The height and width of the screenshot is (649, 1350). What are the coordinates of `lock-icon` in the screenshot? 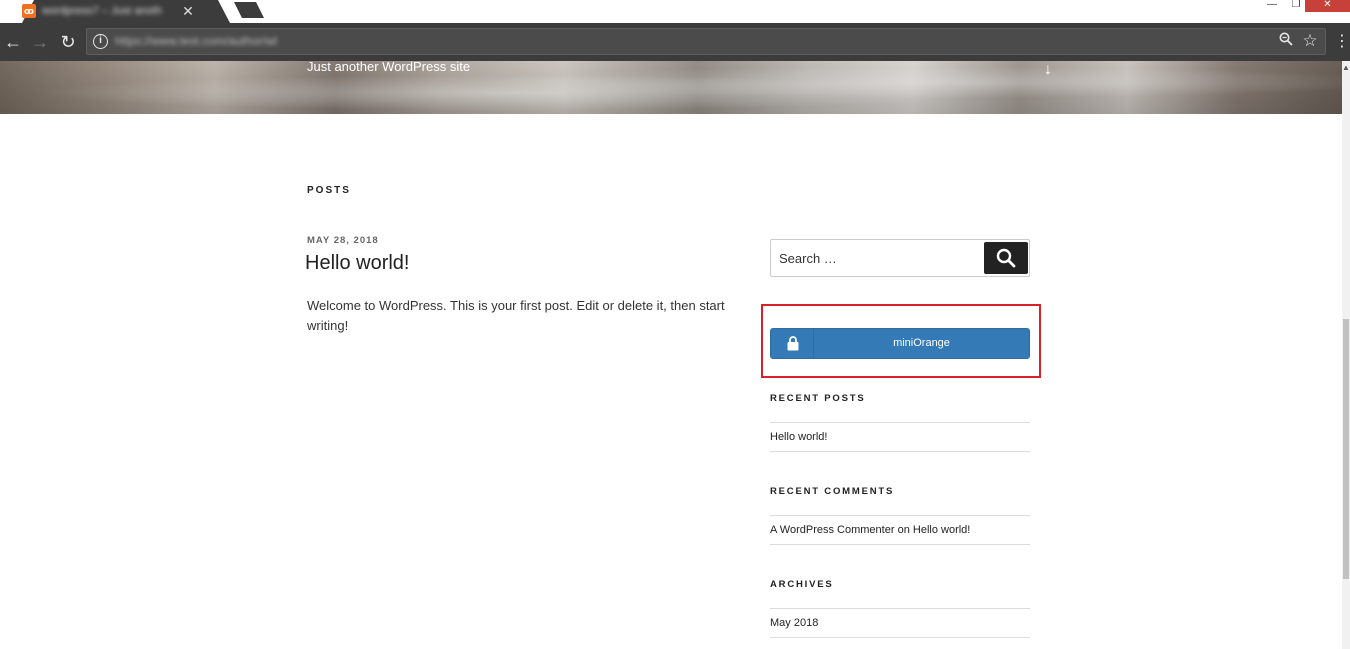 It's located at (793, 343).